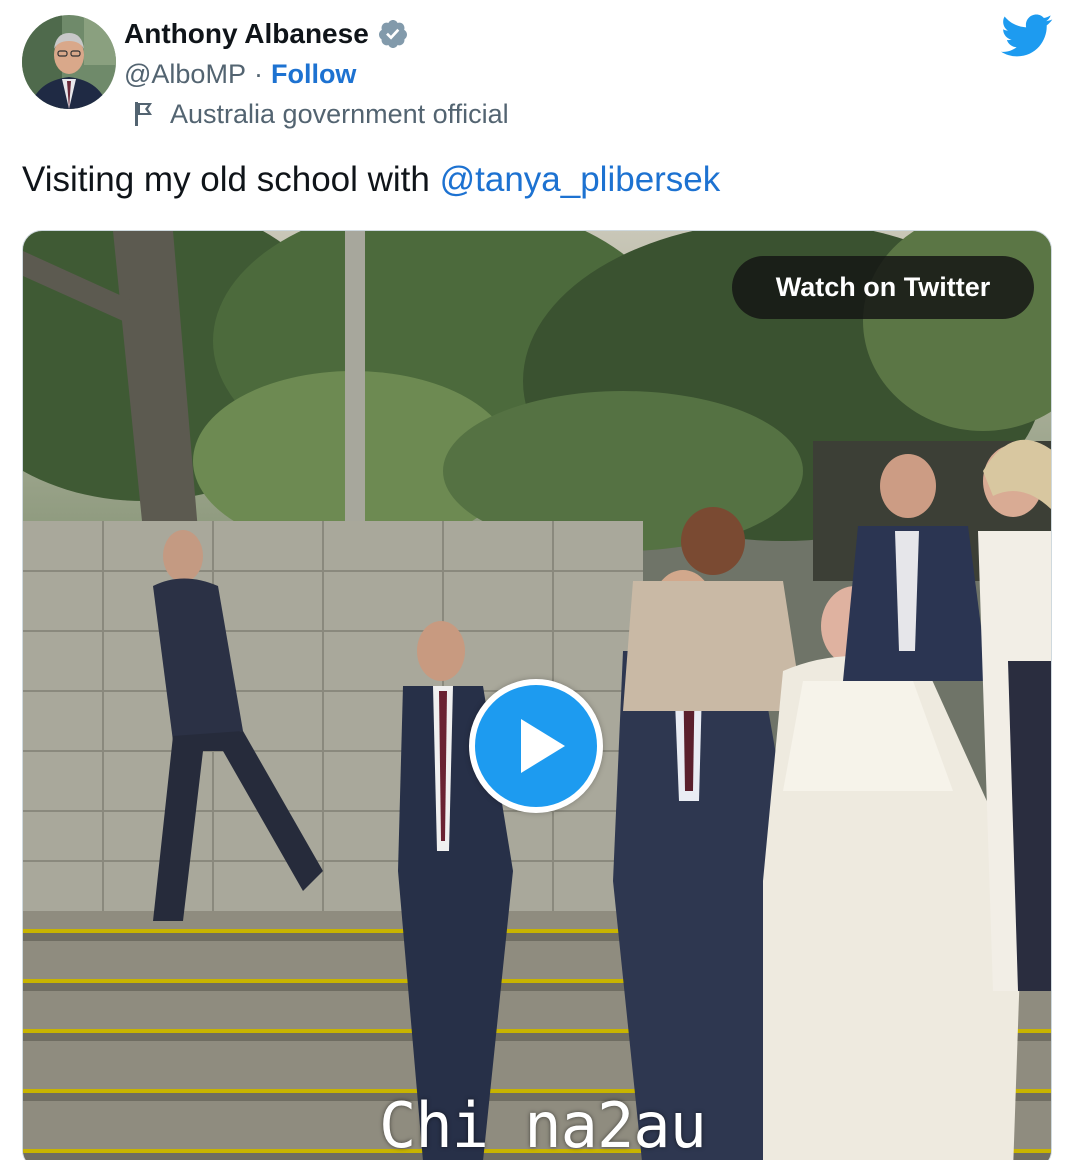 This screenshot has width=1076, height=1160. I want to click on follow-button: Follow, so click(313, 74).